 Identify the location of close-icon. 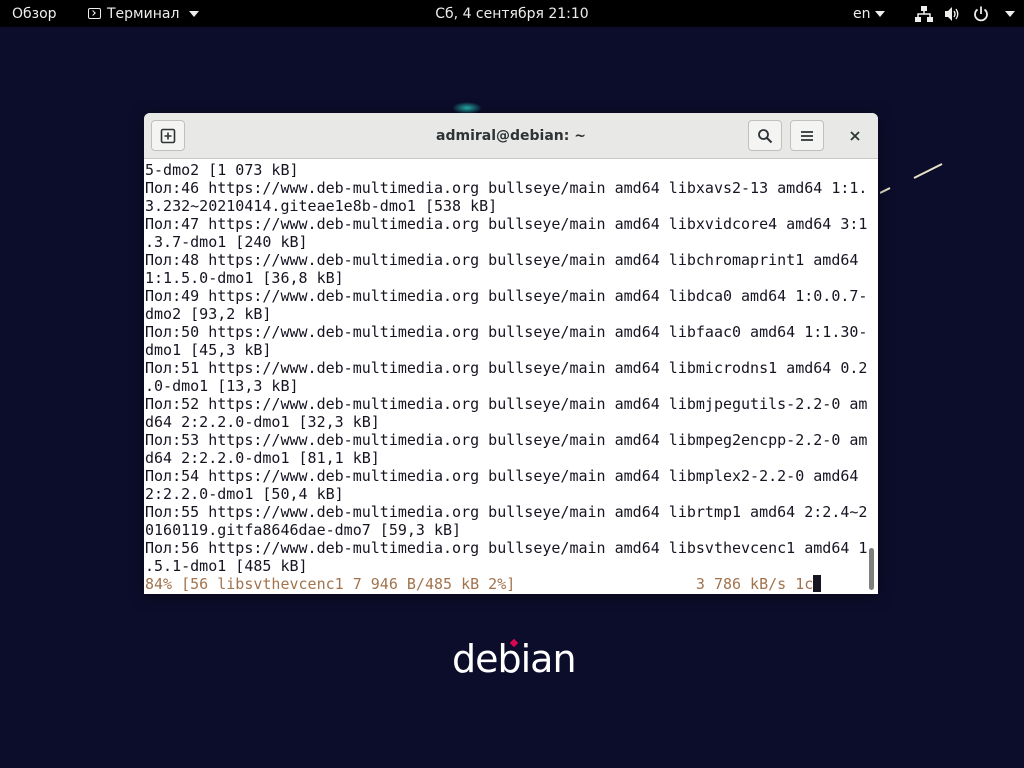
(854, 135).